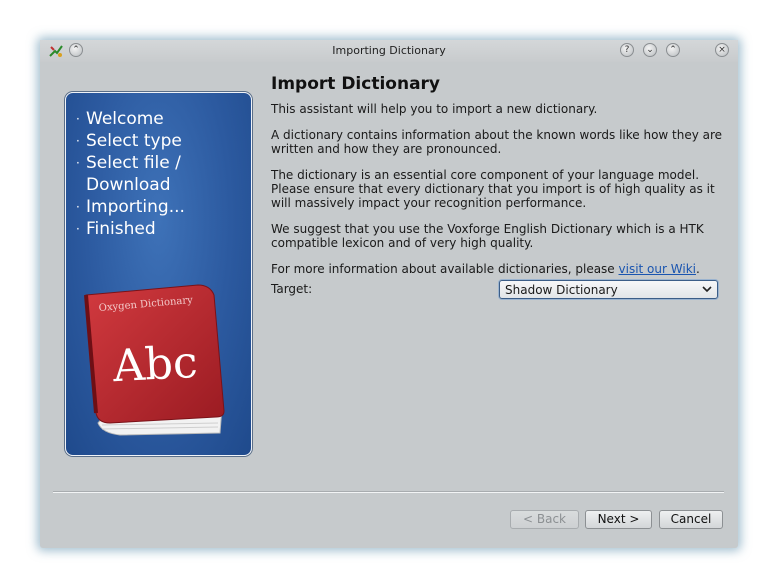 This screenshot has width=777, height=586. What do you see at coordinates (128, 185) in the screenshot?
I see `step-download: Download` at bounding box center [128, 185].